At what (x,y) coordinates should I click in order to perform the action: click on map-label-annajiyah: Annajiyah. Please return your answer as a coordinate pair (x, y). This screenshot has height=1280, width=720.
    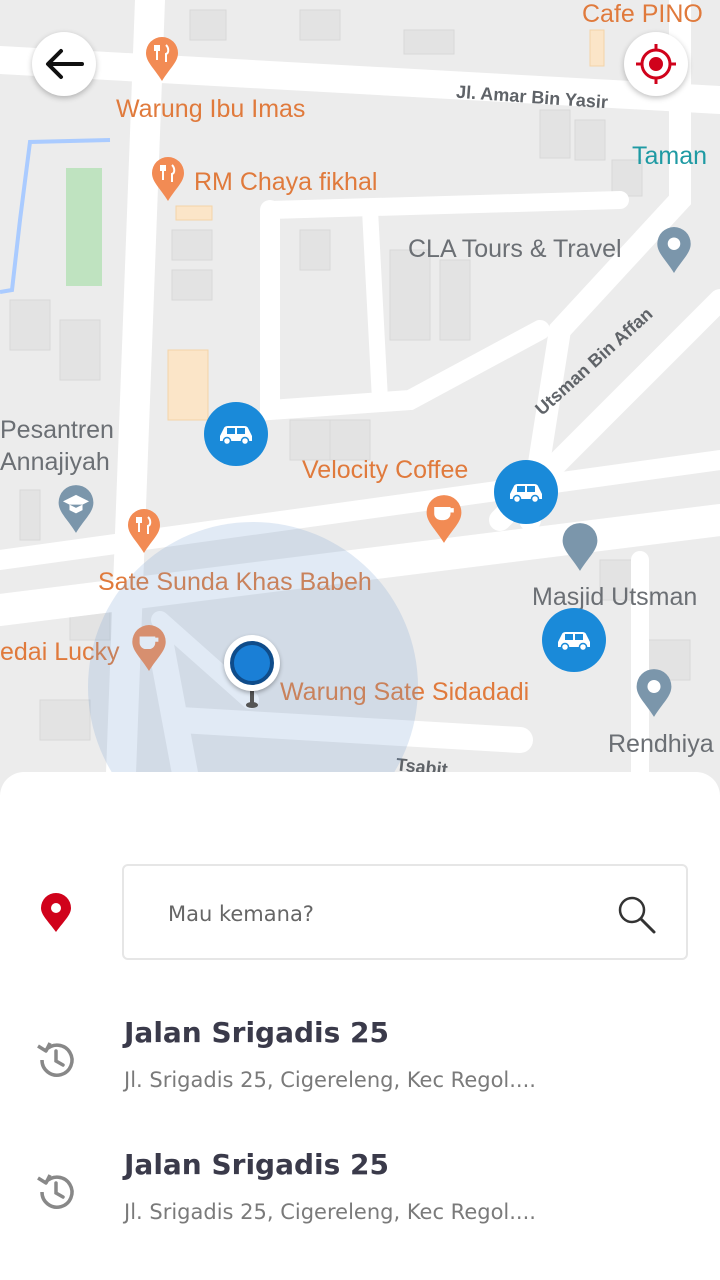
    Looking at the image, I should click on (55, 462).